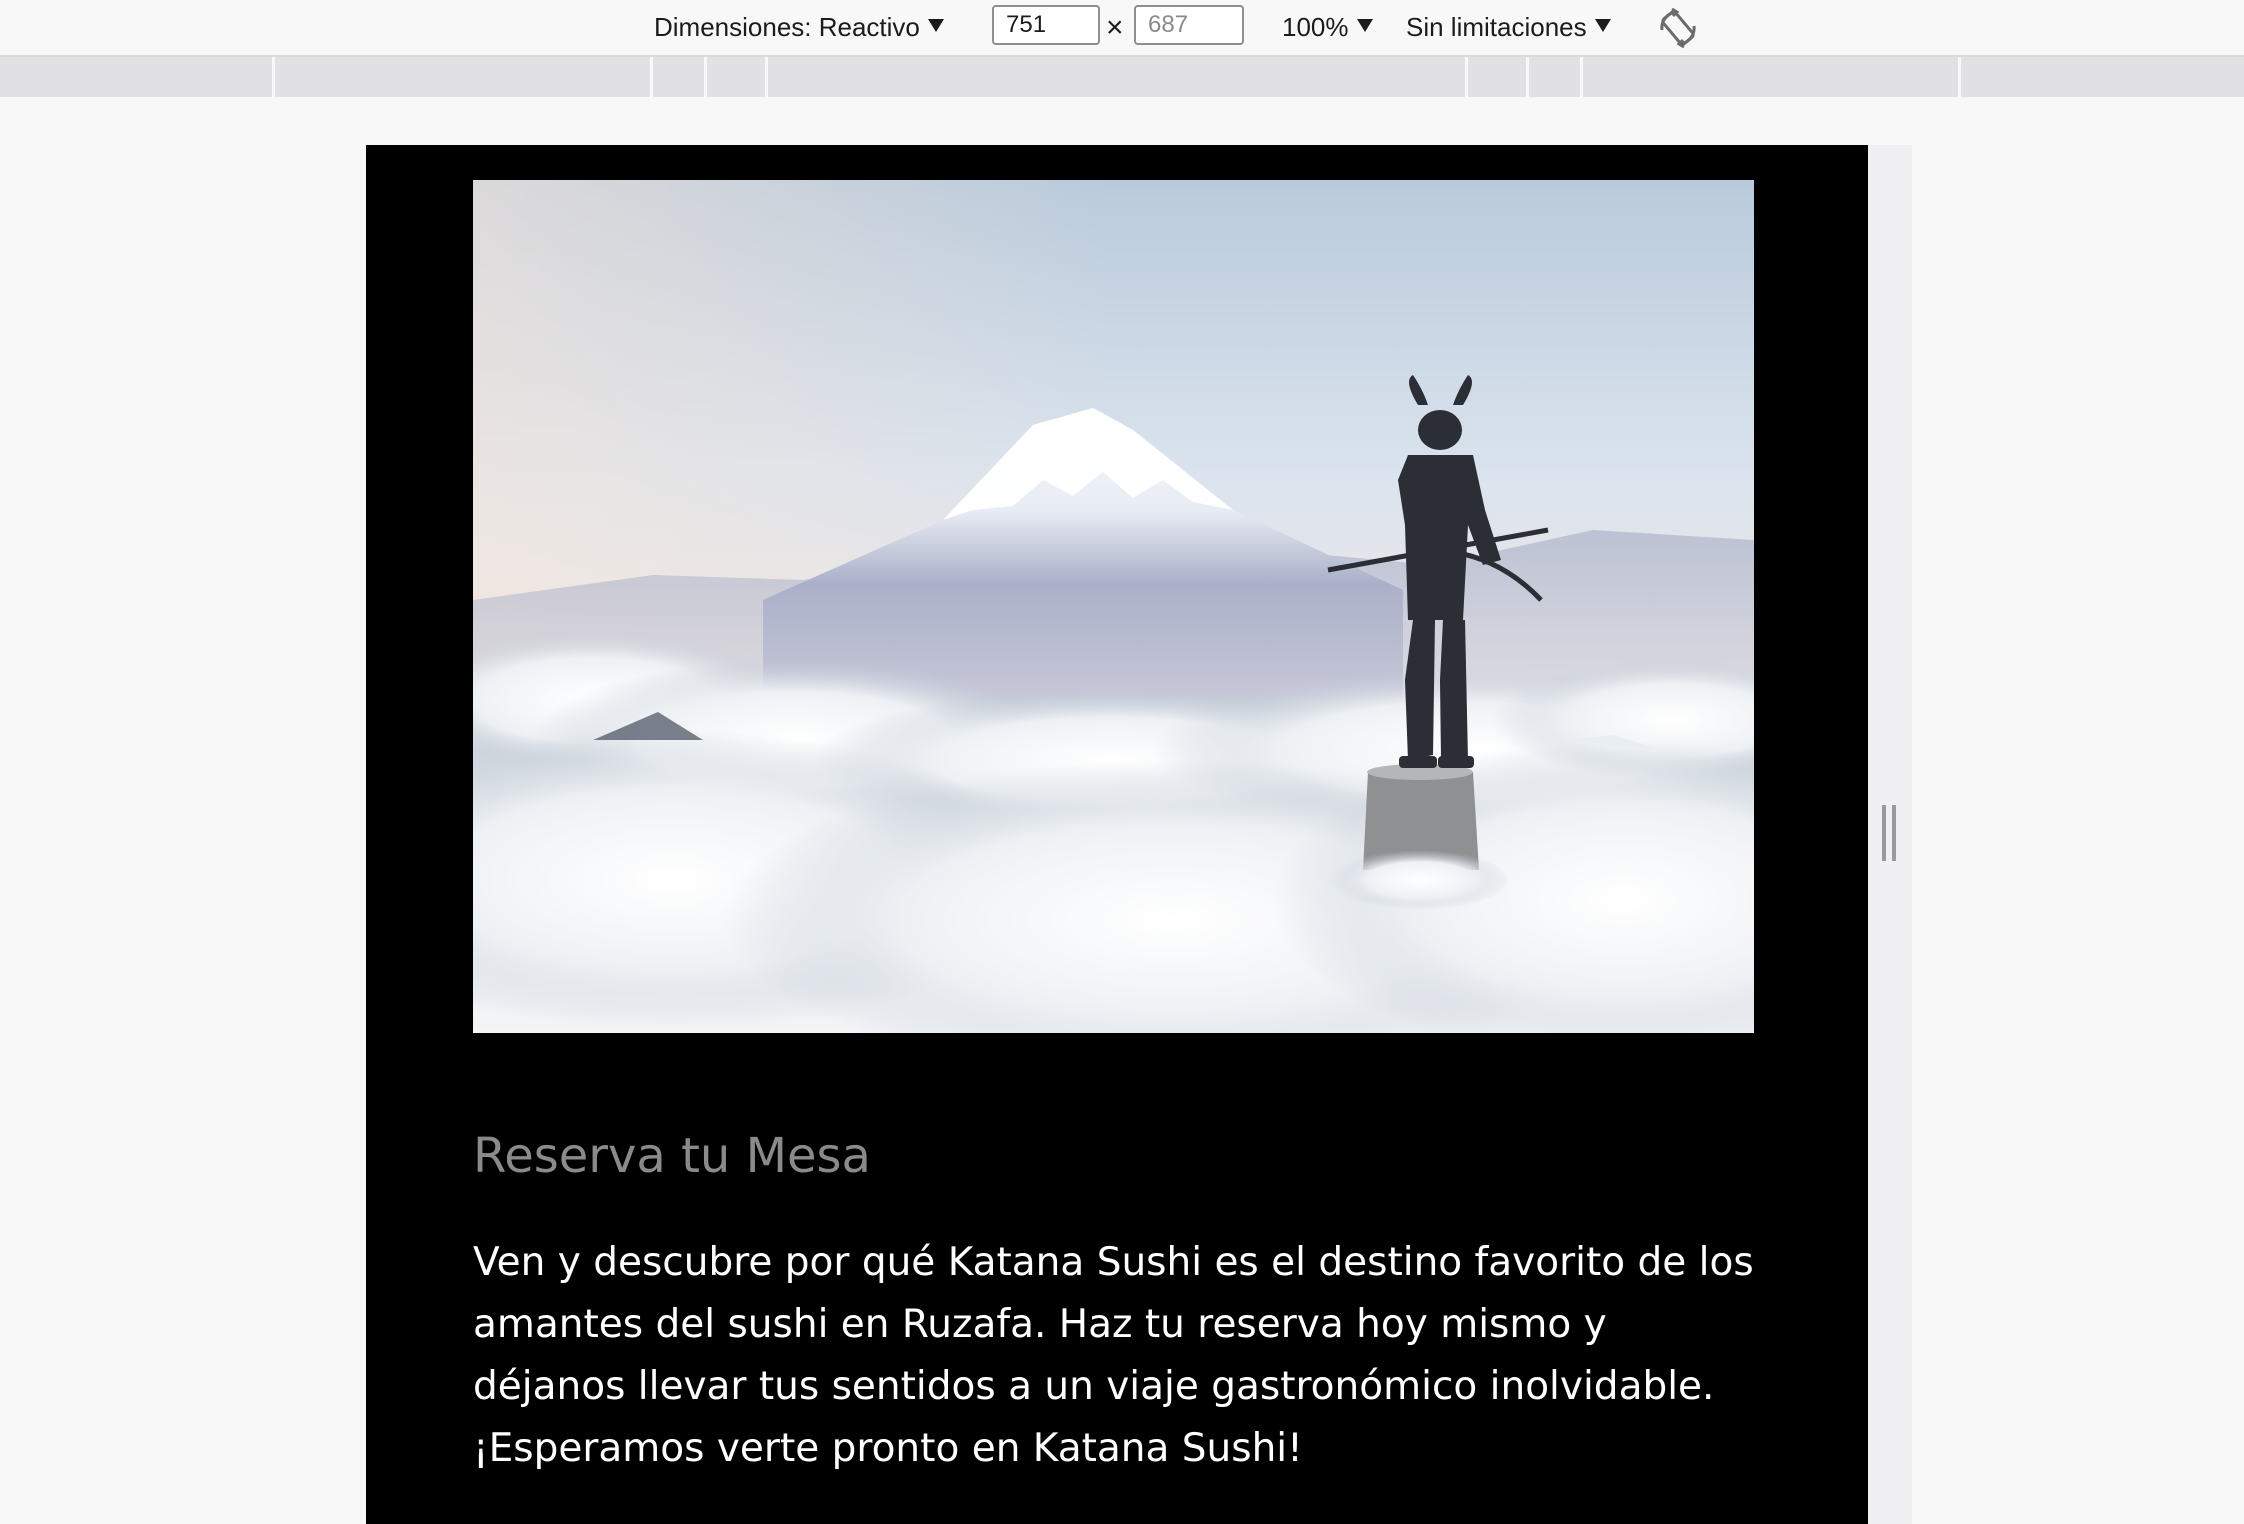  Describe the element at coordinates (1046, 25) in the screenshot. I see `width-input` at that location.